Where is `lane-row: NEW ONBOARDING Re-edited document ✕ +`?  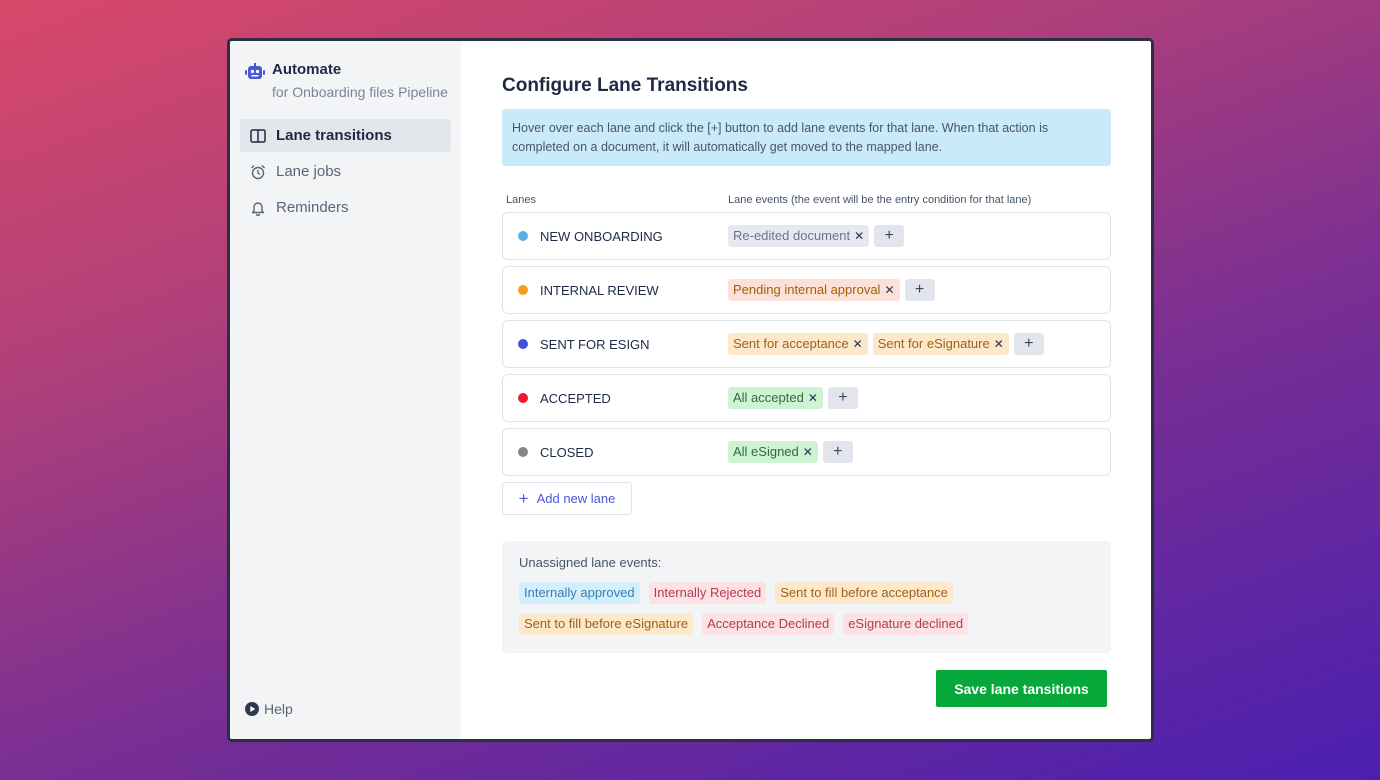
lane-row: NEW ONBOARDING Re-edited document ✕ + is located at coordinates (806, 236).